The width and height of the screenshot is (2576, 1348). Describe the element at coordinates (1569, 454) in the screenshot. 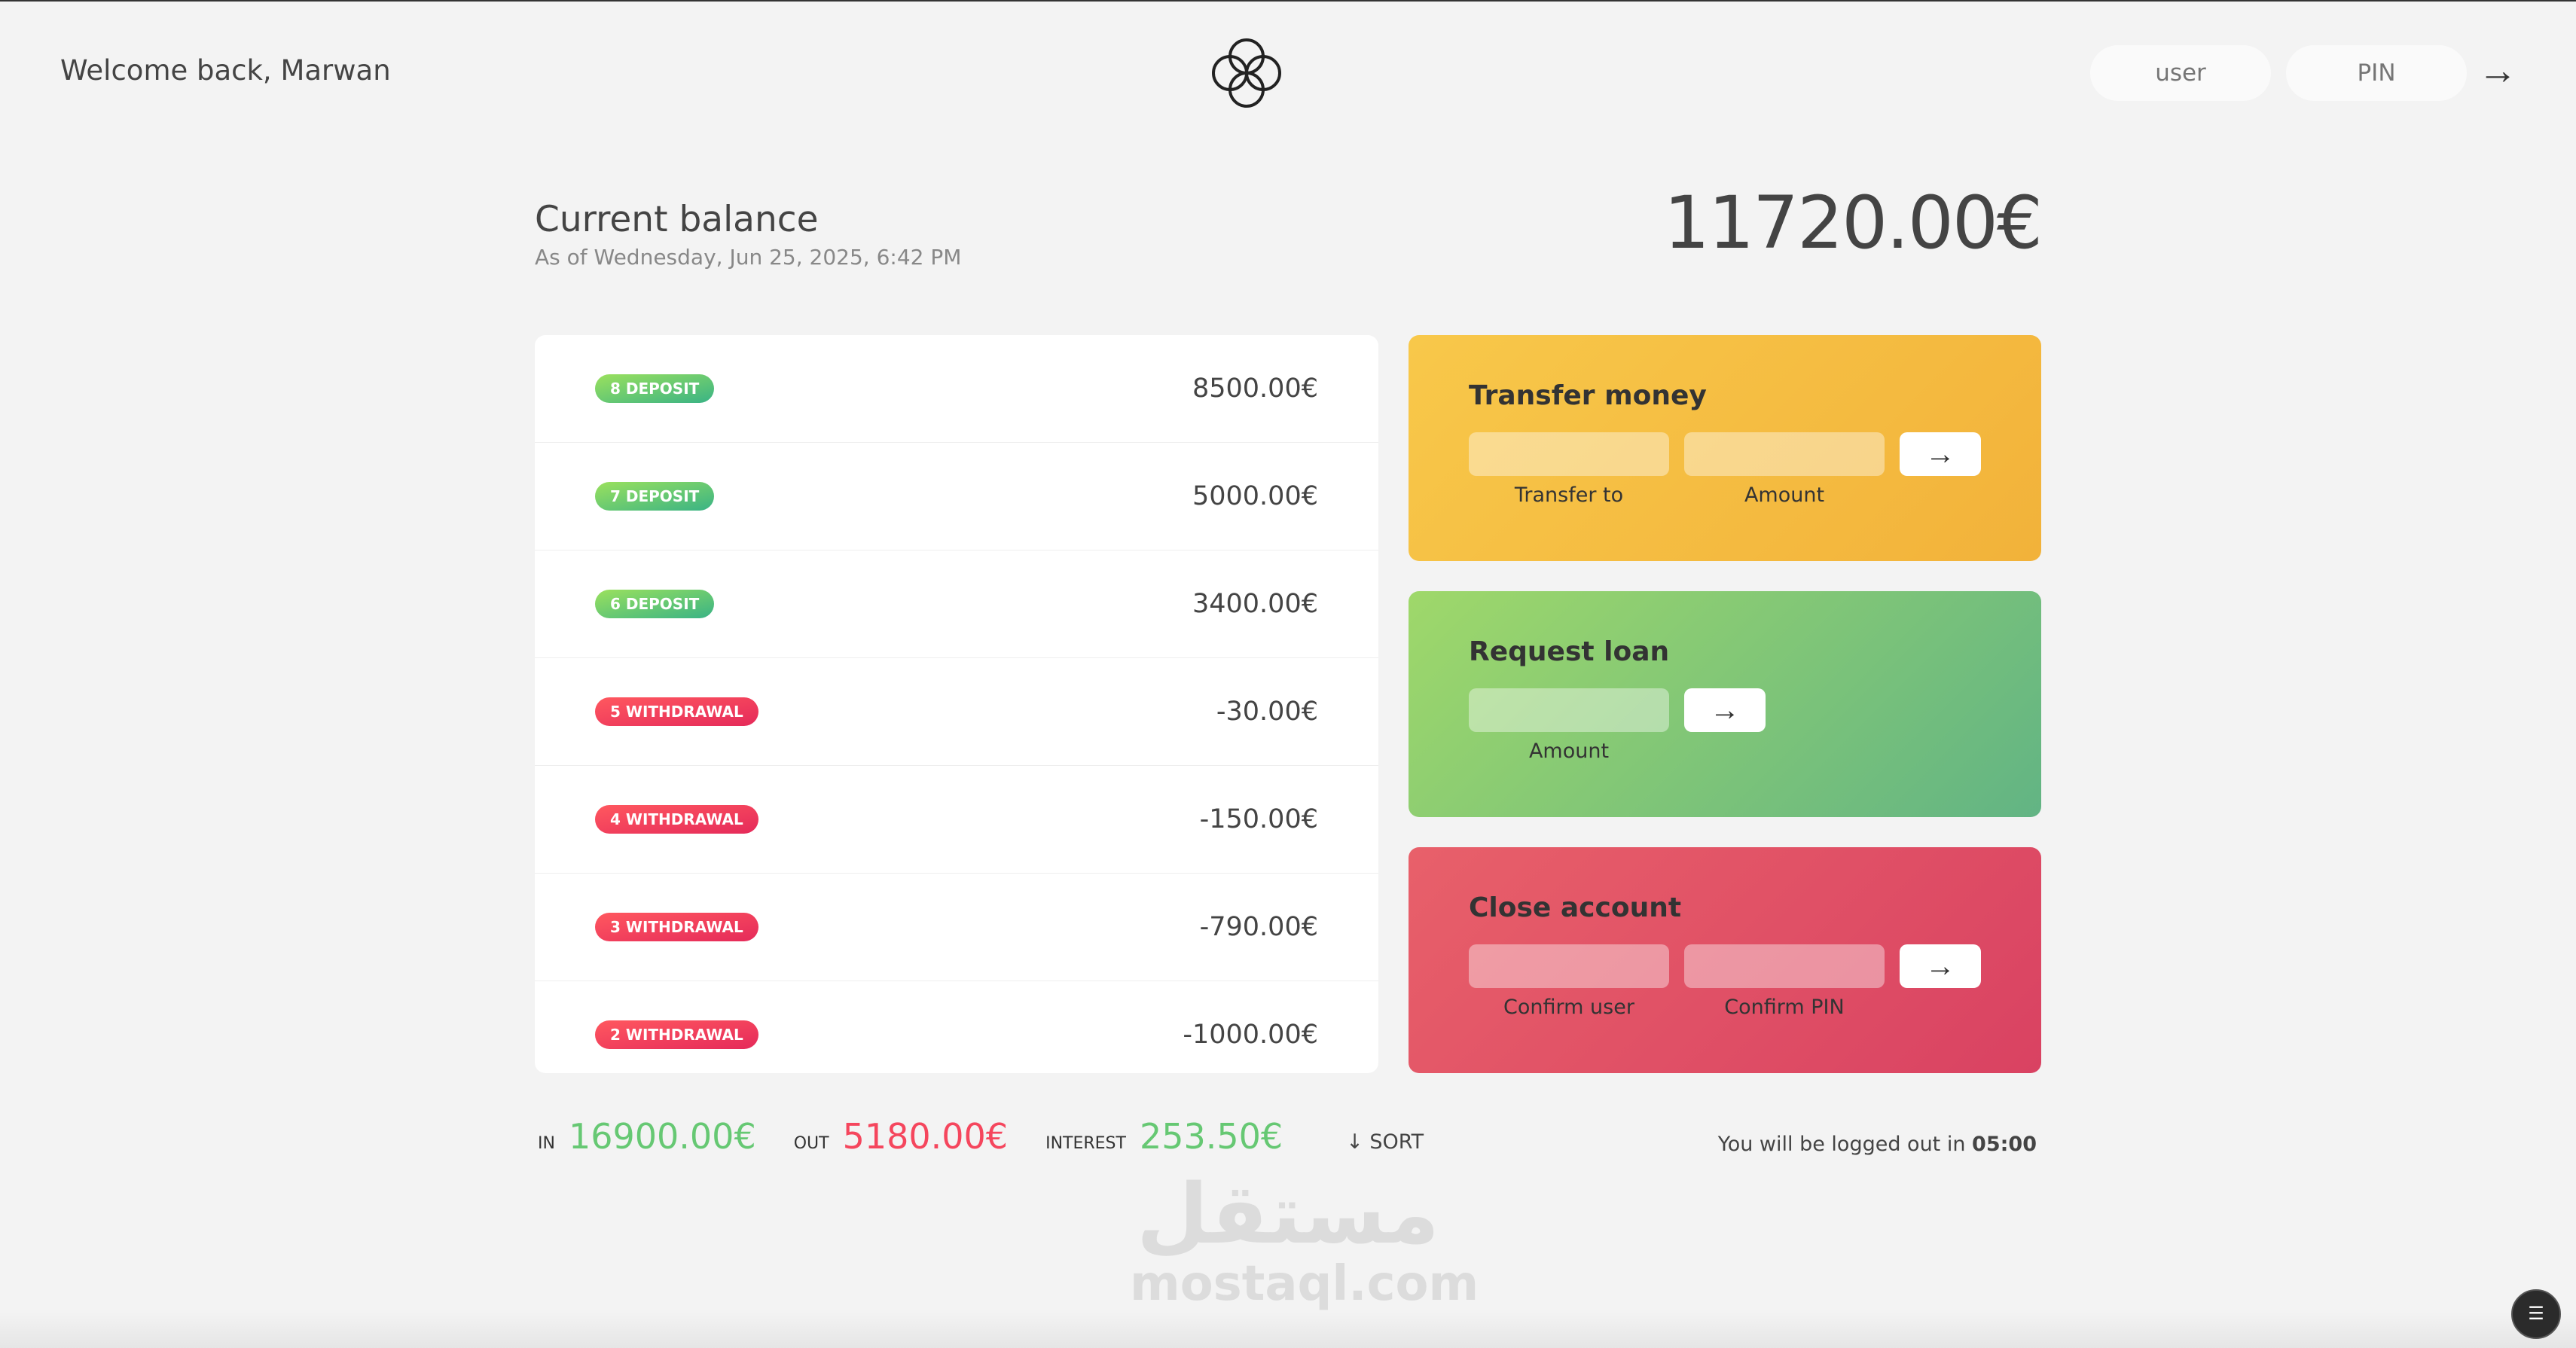

I see `transfer-to-input` at that location.